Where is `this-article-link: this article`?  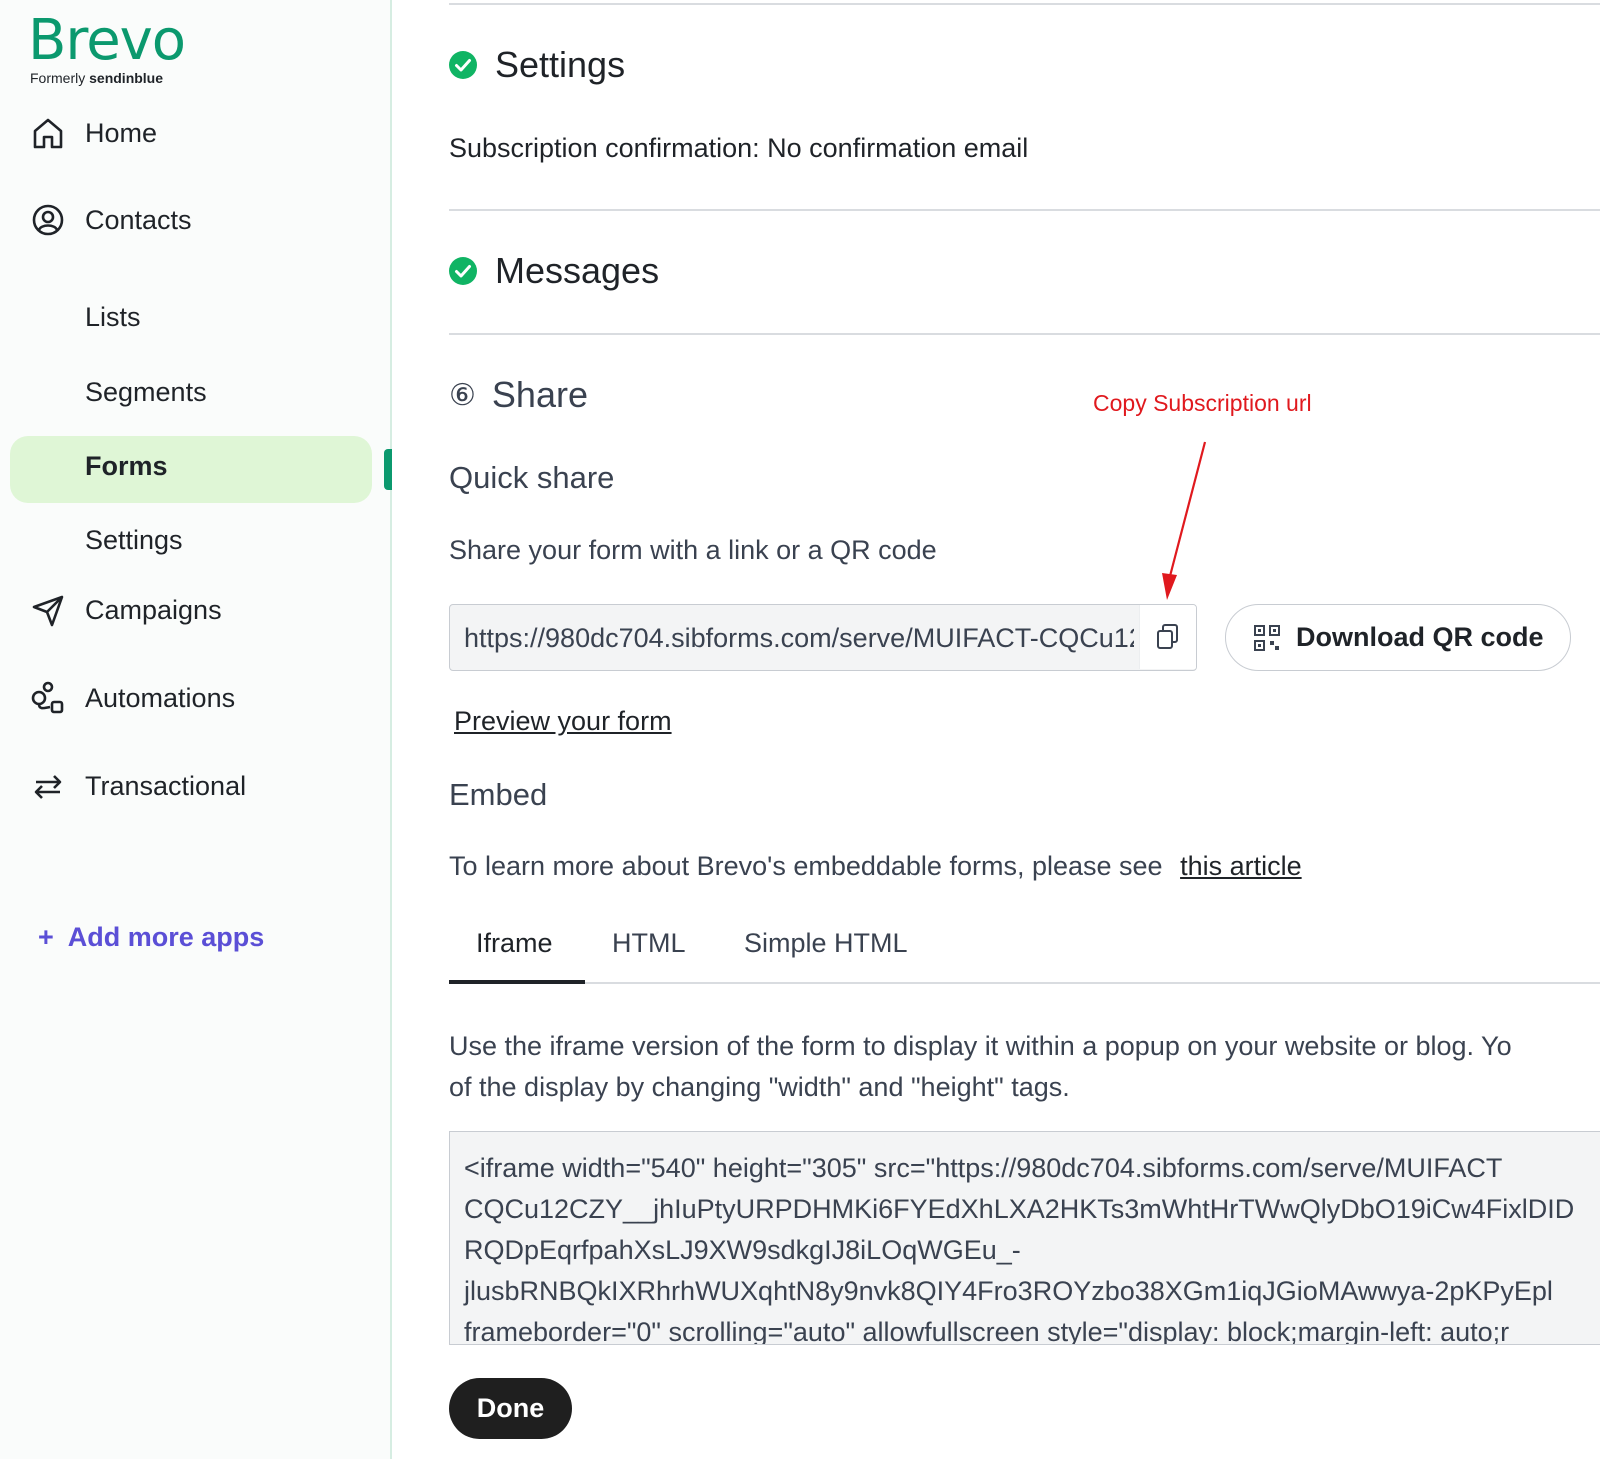 this-article-link: this article is located at coordinates (1241, 866).